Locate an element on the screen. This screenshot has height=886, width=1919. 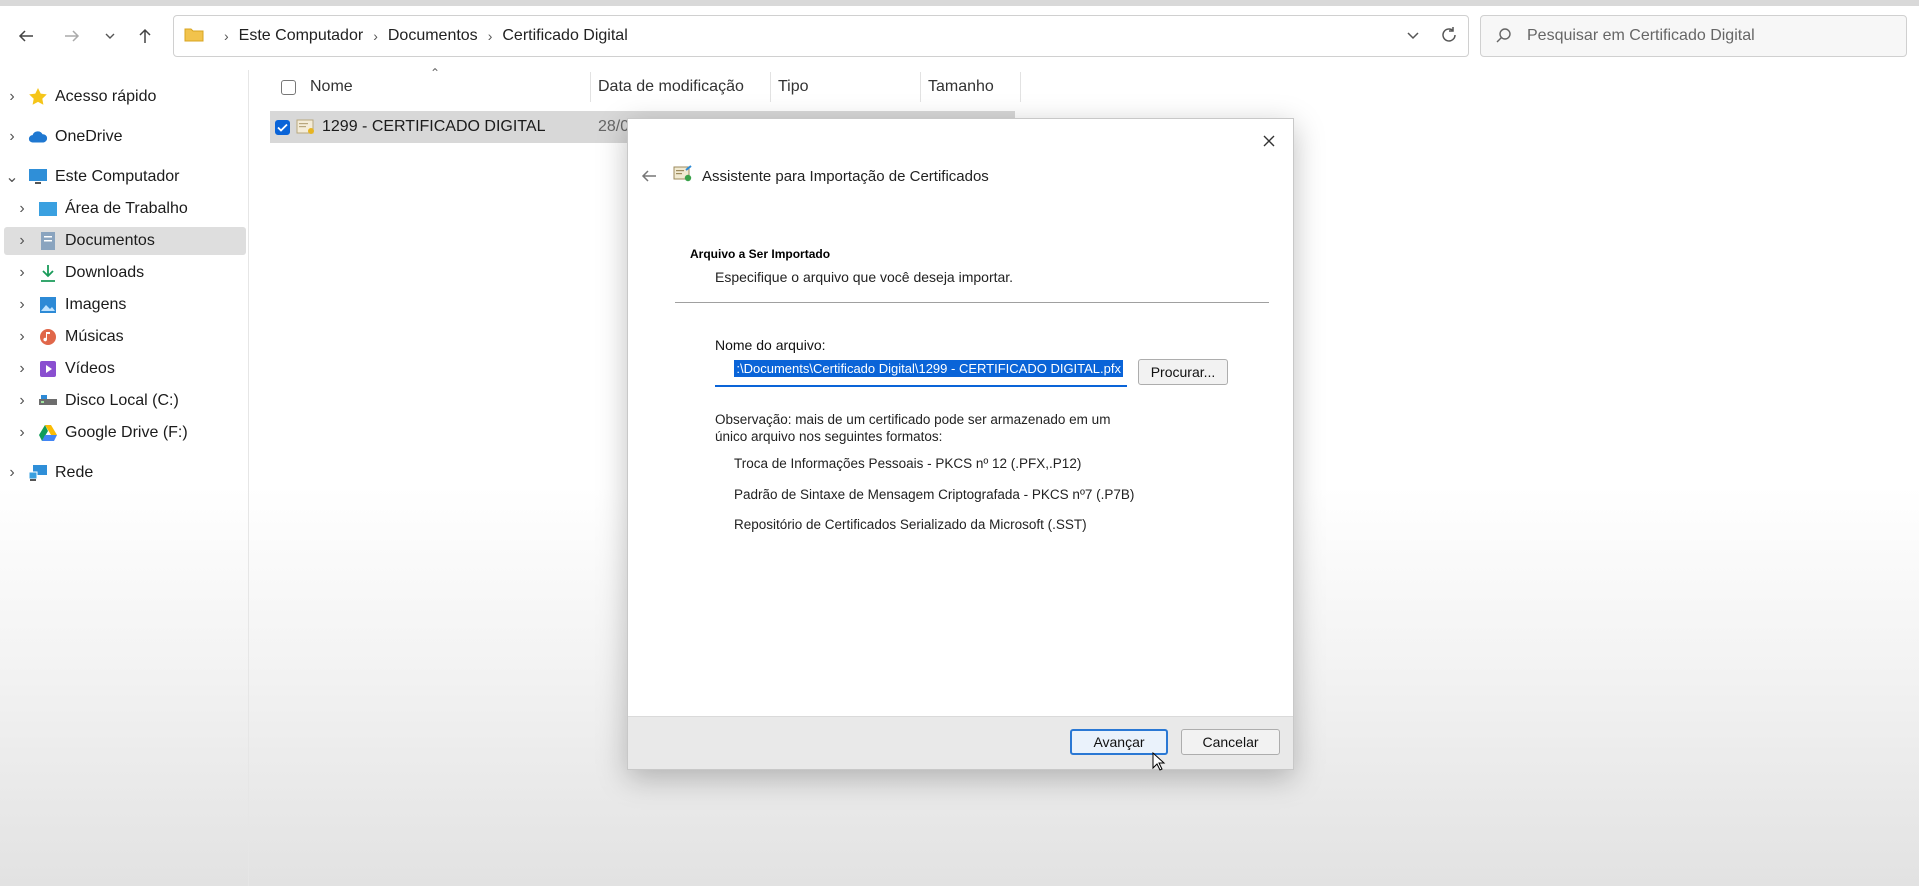
search-icon is located at coordinates (1503, 35).